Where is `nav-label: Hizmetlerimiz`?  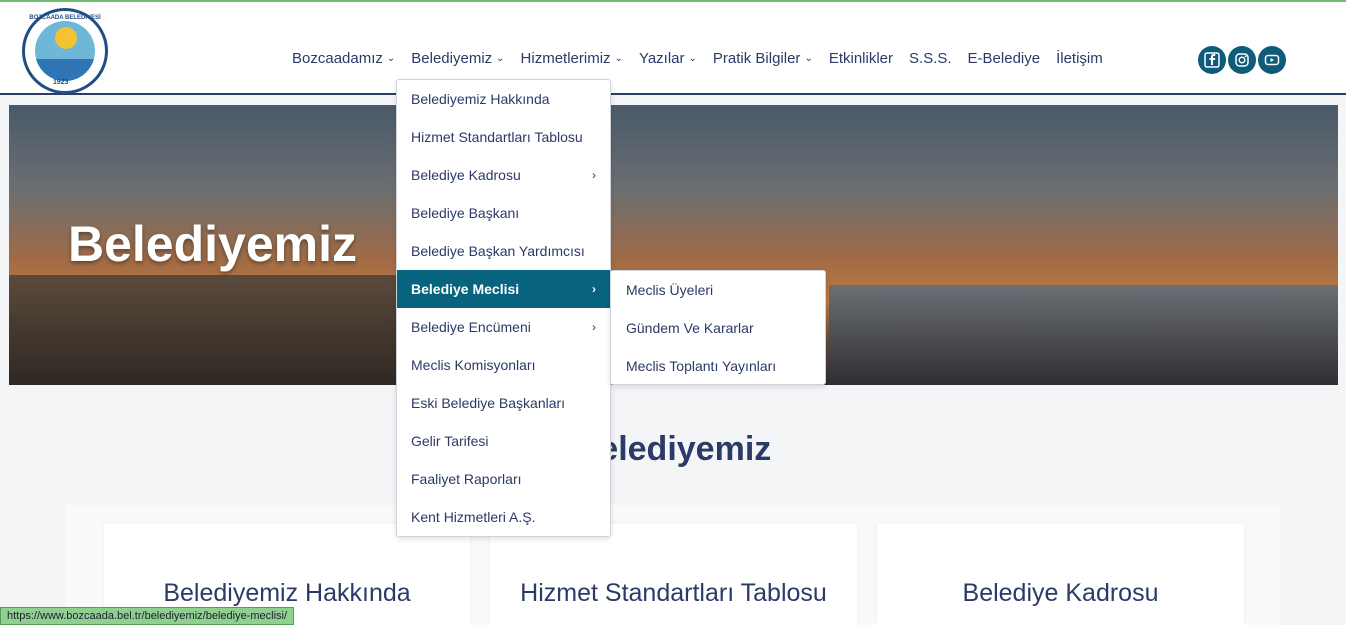
nav-label: Hizmetlerimiz is located at coordinates (565, 58).